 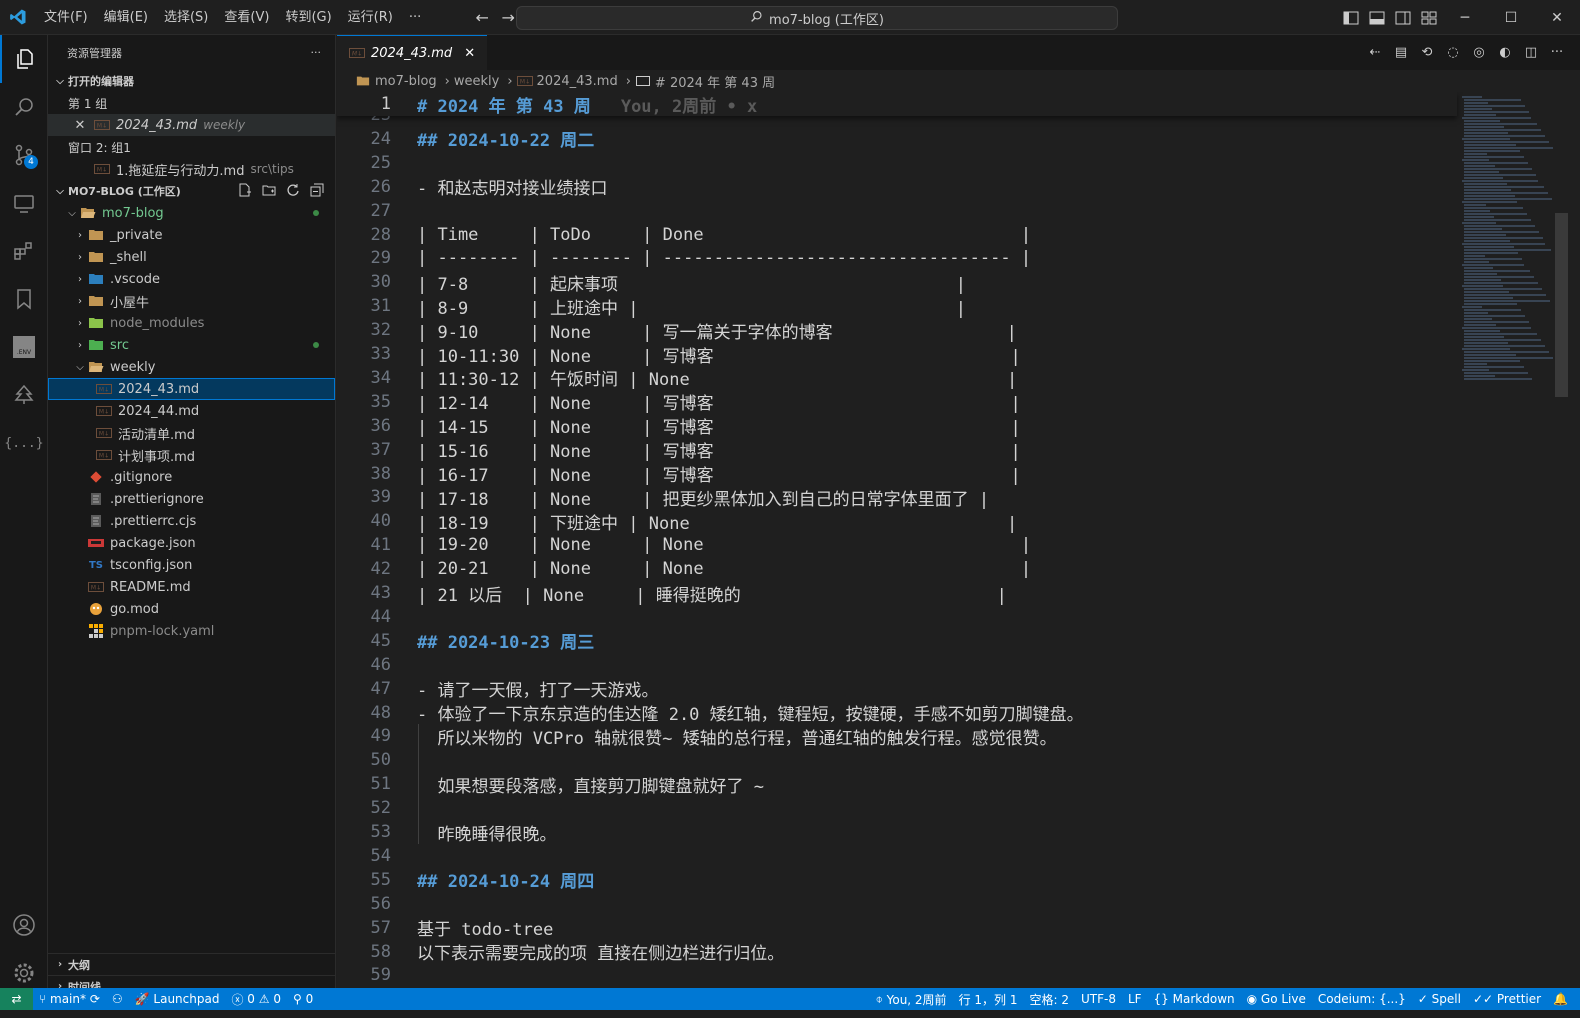 I want to click on code-line: 42 | 20-21 | None | None |, so click(x=897, y=569).